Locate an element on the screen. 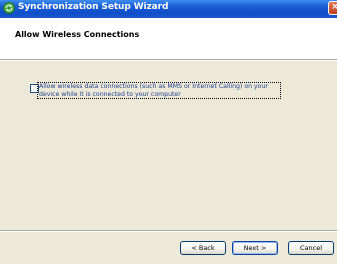 The image size is (337, 264). cancel-button: Cancel is located at coordinates (311, 248).